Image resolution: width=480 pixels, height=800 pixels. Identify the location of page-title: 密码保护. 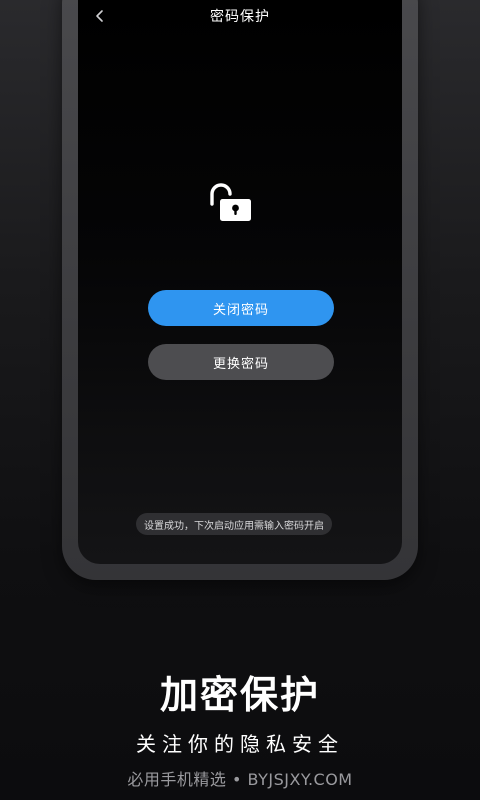
(240, 17).